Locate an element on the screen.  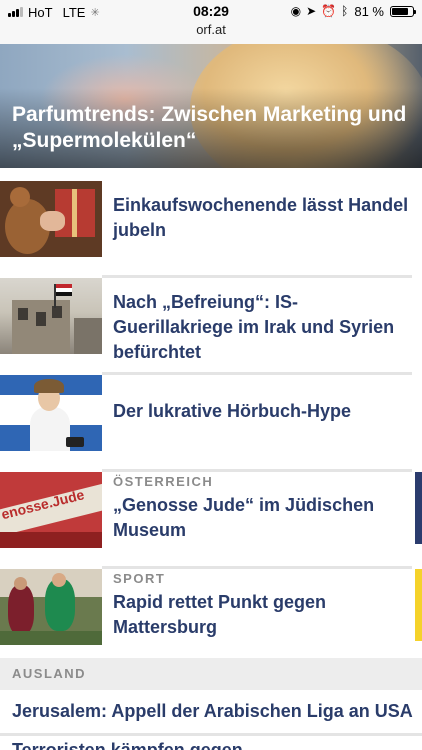
bluetooth-icon: ᛒ is located at coordinates (345, 11).